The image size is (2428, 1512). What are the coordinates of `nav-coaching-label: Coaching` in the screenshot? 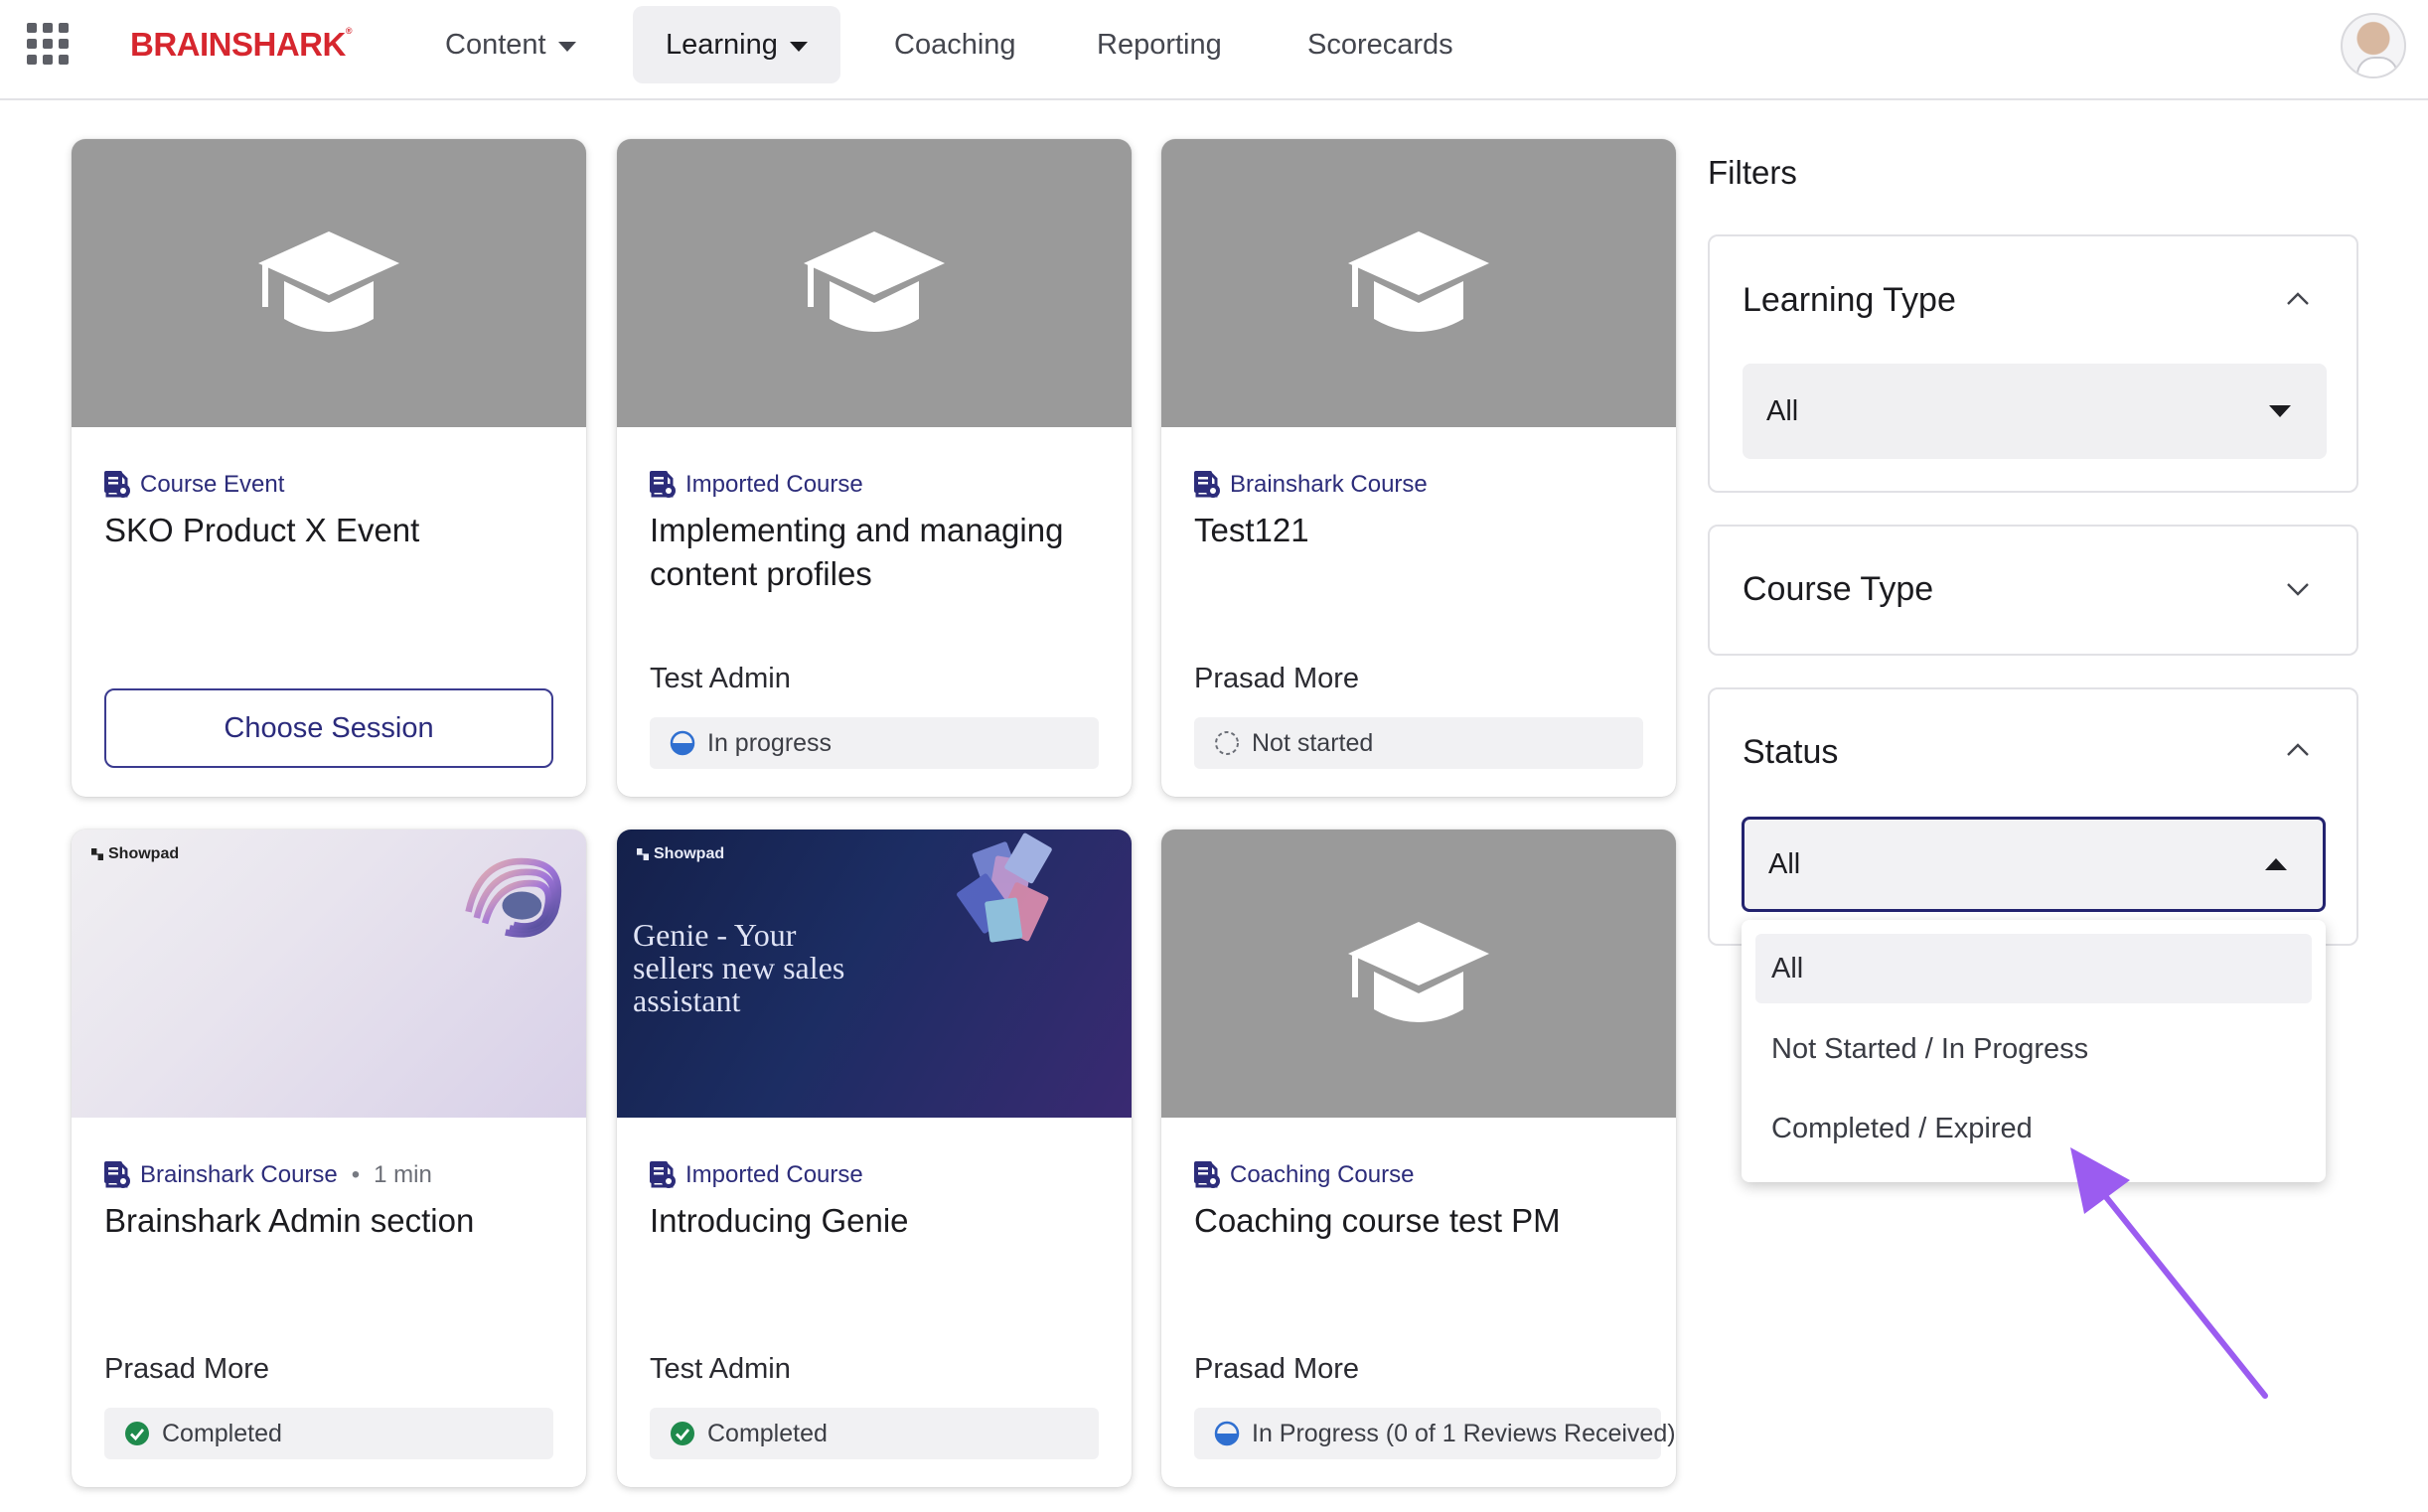 It's located at (955, 44).